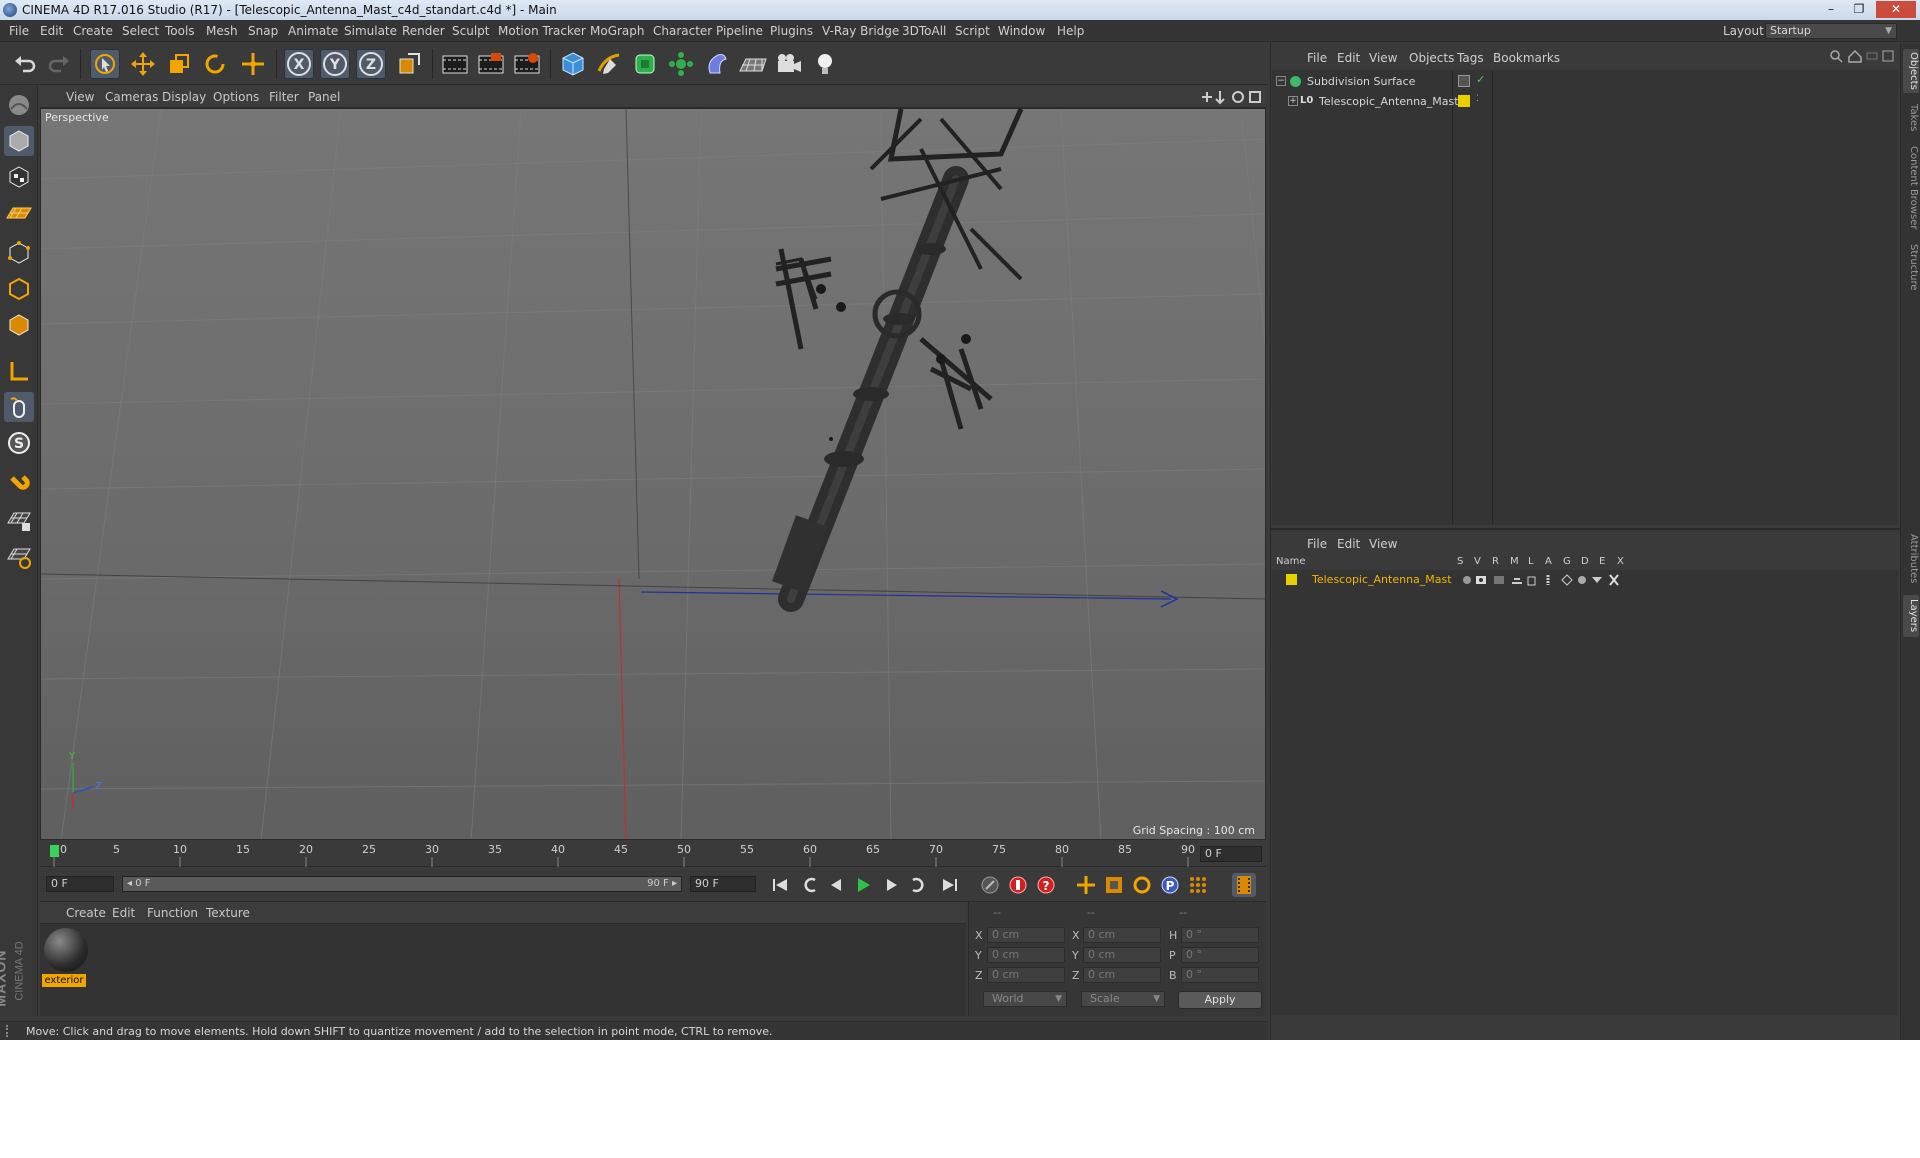 Image resolution: width=1920 pixels, height=1158 pixels. What do you see at coordinates (1046, 885) in the screenshot?
I see `keyframe-selection-button: ?` at bounding box center [1046, 885].